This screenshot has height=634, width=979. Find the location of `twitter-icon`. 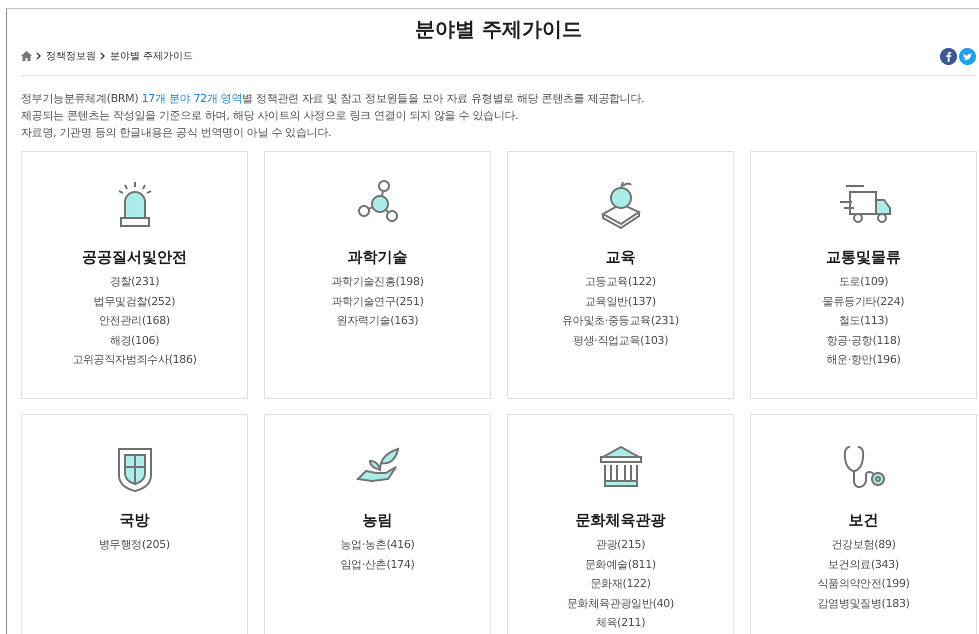

twitter-icon is located at coordinates (967, 56).